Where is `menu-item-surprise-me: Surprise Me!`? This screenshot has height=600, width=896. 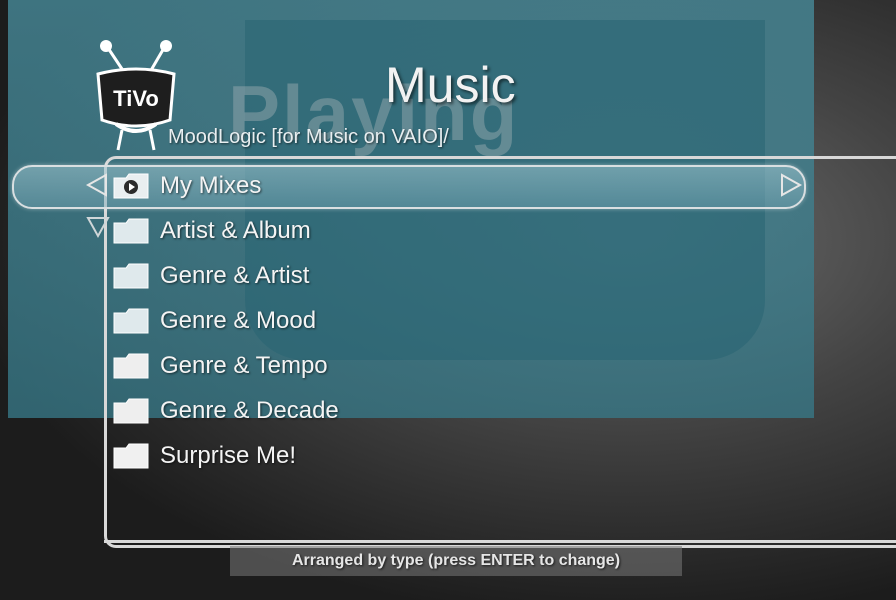
menu-item-surprise-me: Surprise Me! is located at coordinates (442, 456).